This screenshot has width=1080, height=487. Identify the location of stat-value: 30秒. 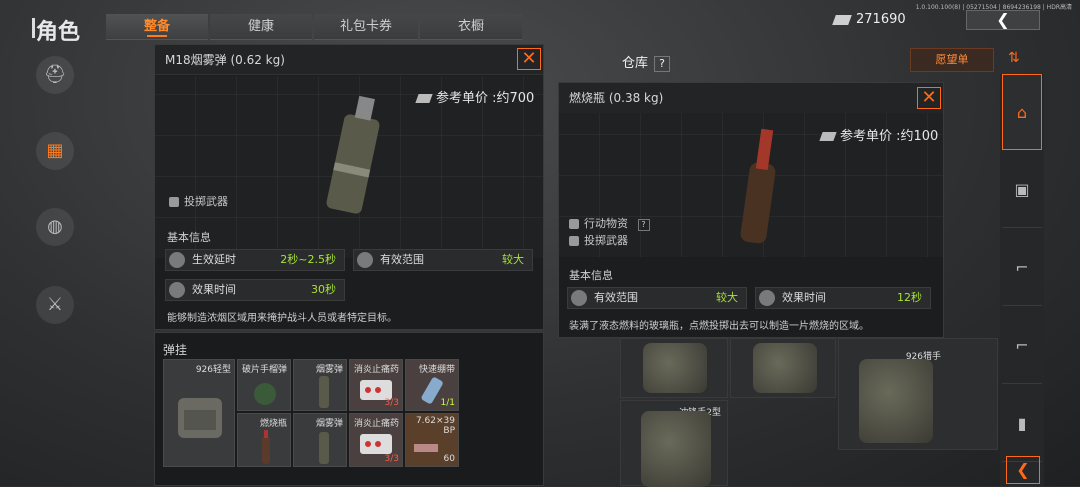
(323, 289).